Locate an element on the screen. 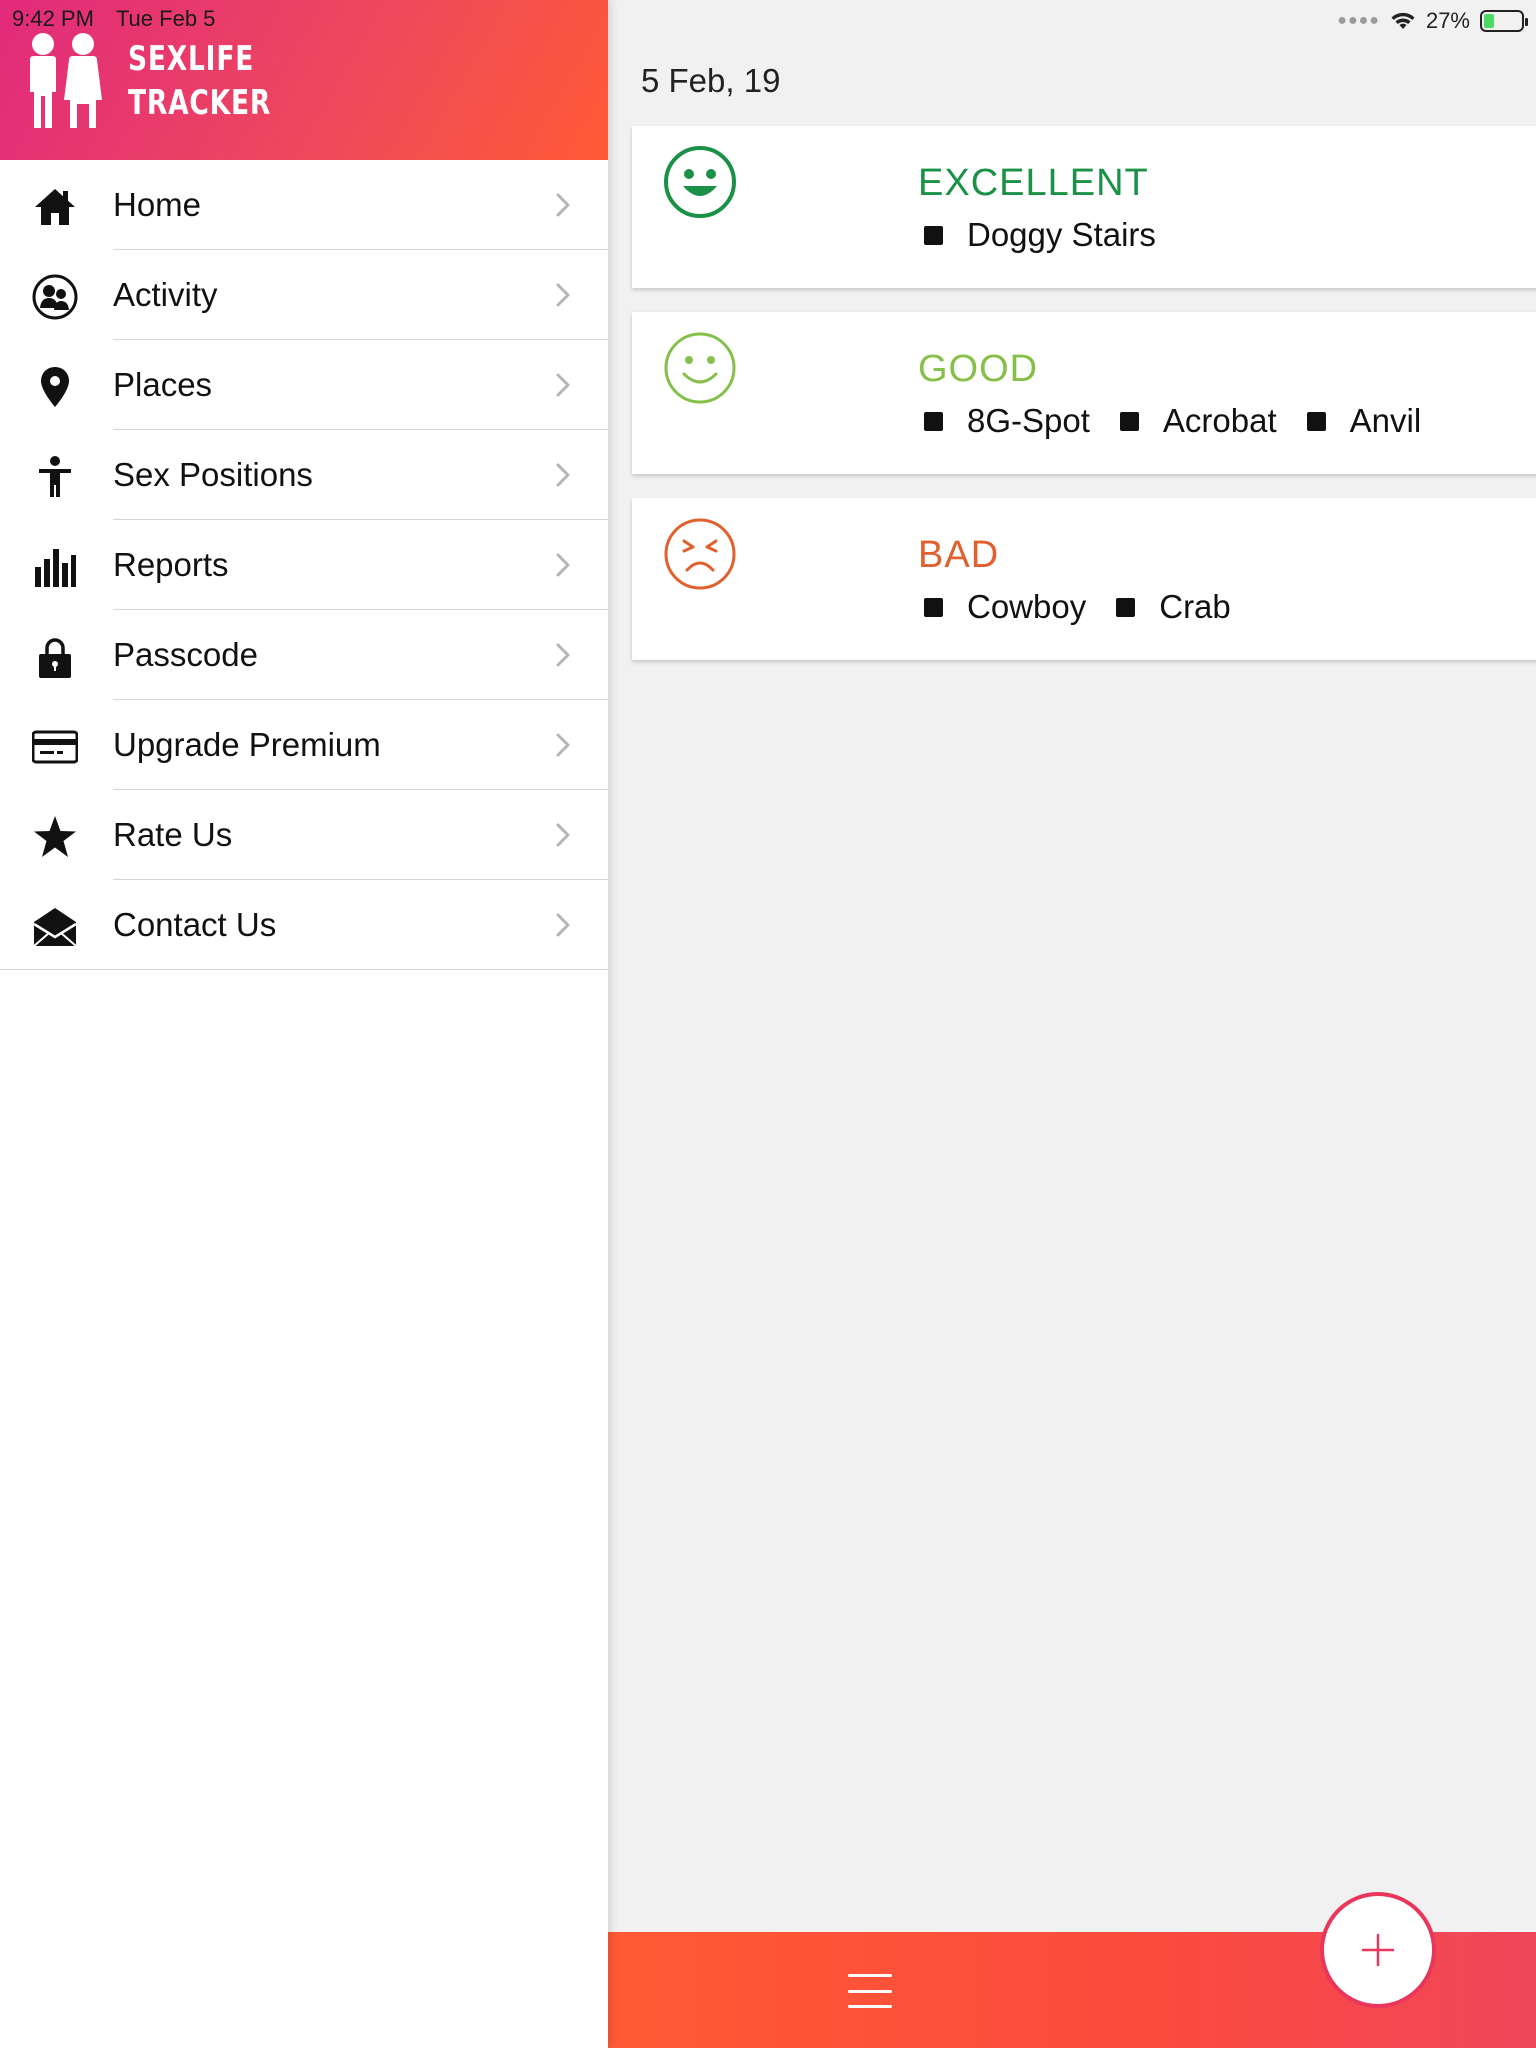  sidebar-item-passcode: Passcode is located at coordinates (304, 655).